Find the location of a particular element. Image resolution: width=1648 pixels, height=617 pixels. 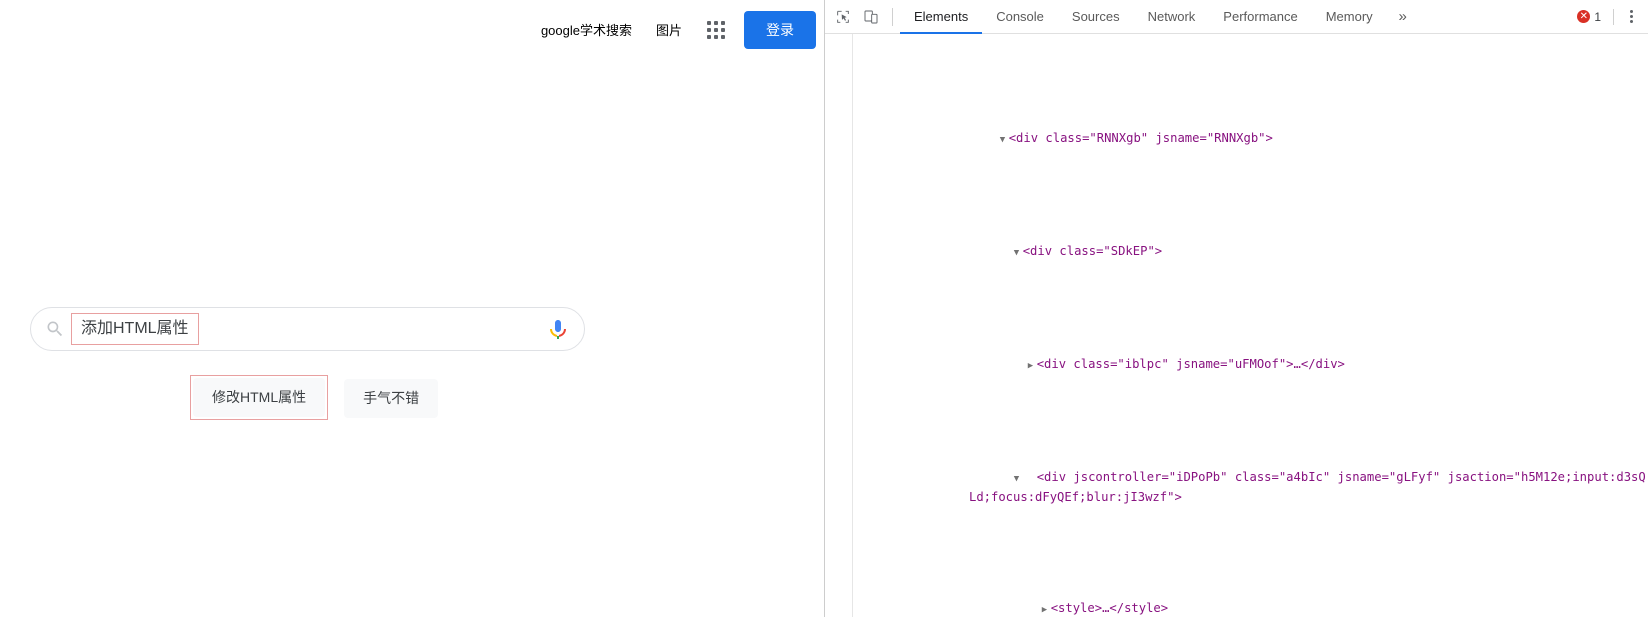

page-header: google学术搜索 图片 登录 is located at coordinates (412, 30).